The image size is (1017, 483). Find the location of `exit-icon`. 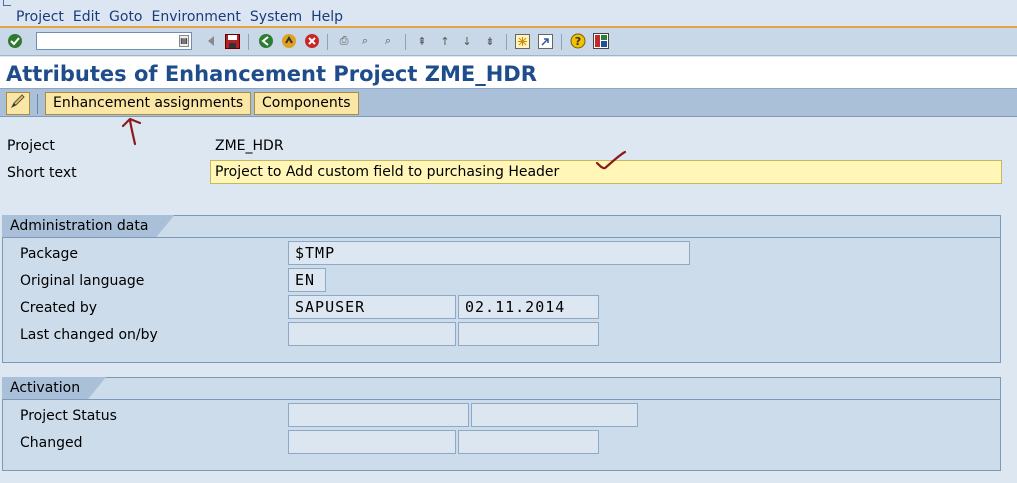

exit-icon is located at coordinates (289, 41).